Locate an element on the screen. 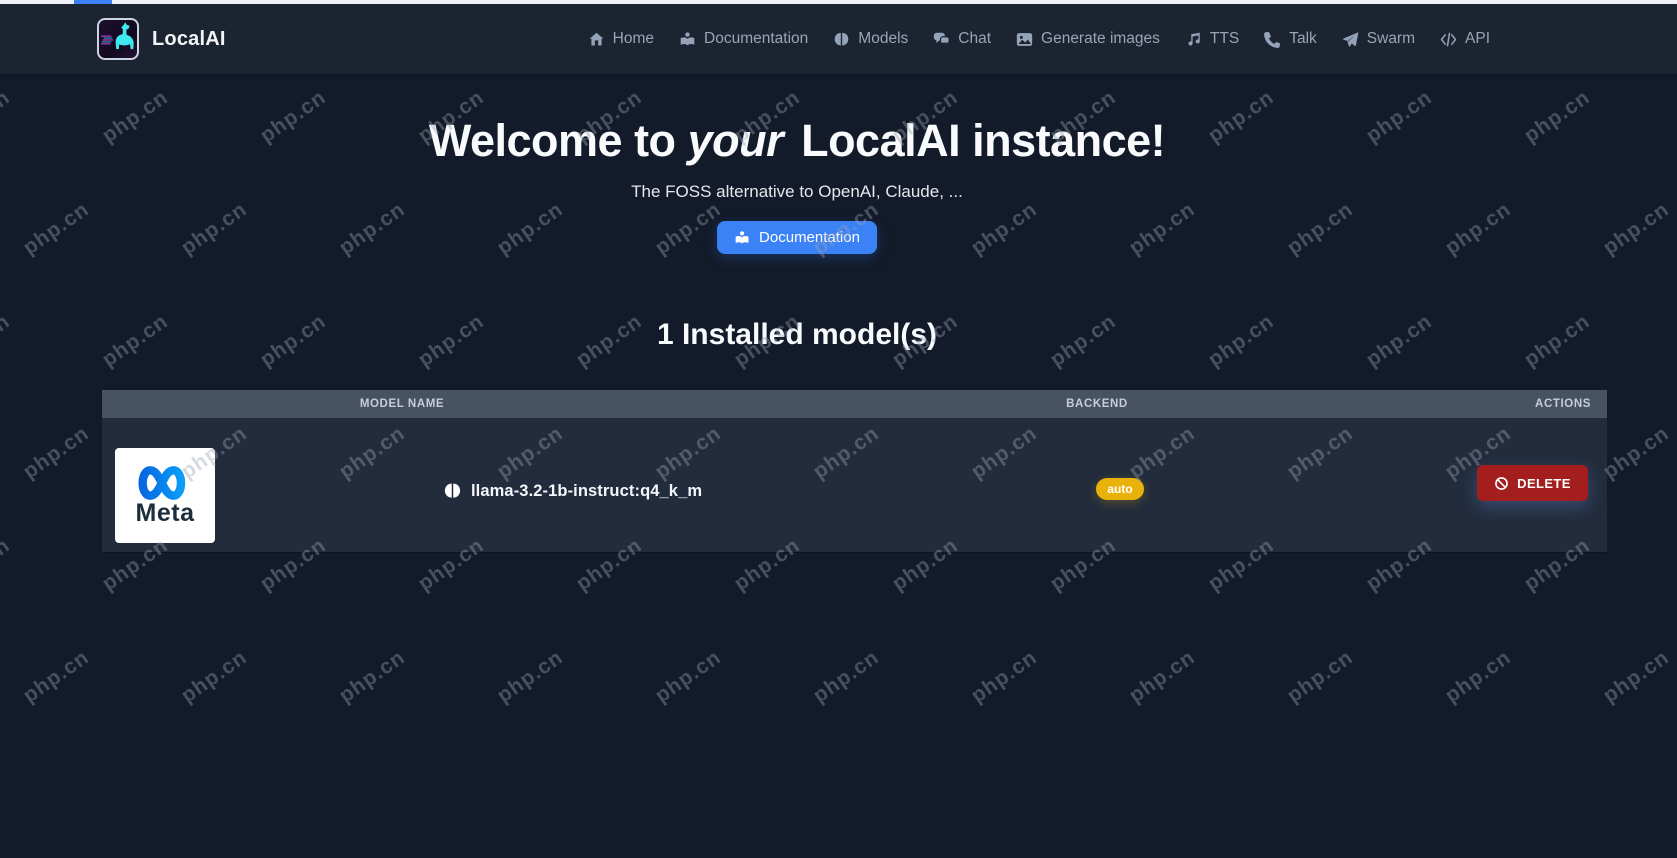 The height and width of the screenshot is (858, 1677). nav-label: TTS is located at coordinates (1224, 38).